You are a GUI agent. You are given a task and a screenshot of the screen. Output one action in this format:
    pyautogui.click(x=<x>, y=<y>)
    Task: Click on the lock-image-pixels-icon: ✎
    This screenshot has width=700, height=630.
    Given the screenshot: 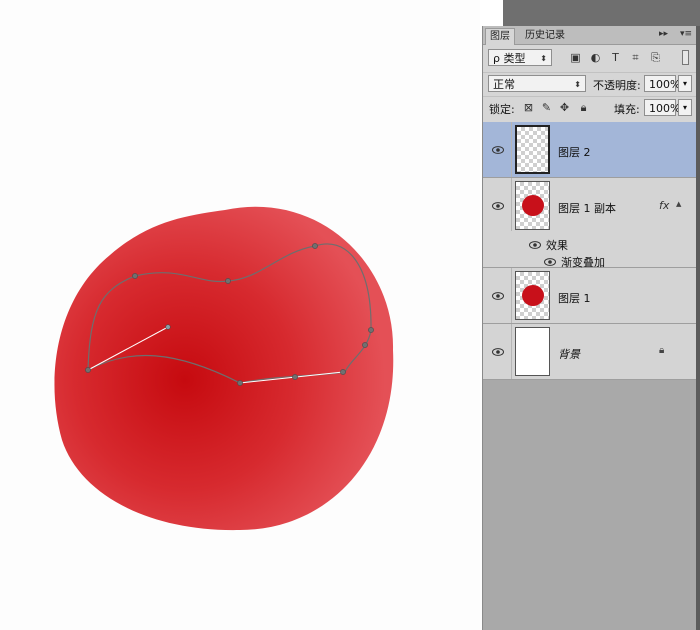 What is the action you would take?
    pyautogui.click(x=546, y=107)
    